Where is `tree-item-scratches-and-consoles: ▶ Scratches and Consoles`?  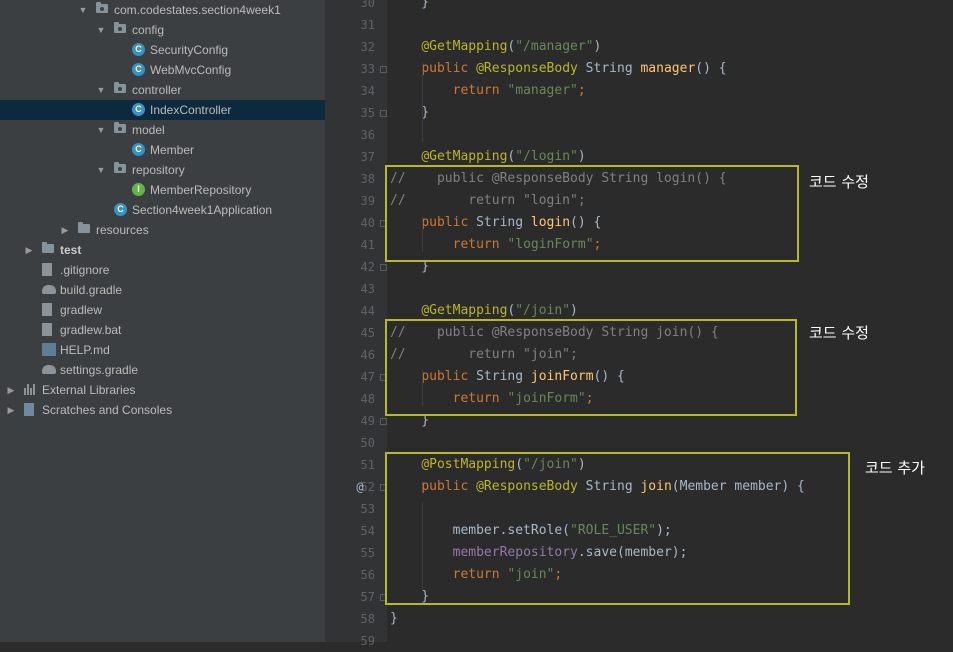
tree-item-scratches-and-consoles: ▶ Scratches and Consoles is located at coordinates (162, 410).